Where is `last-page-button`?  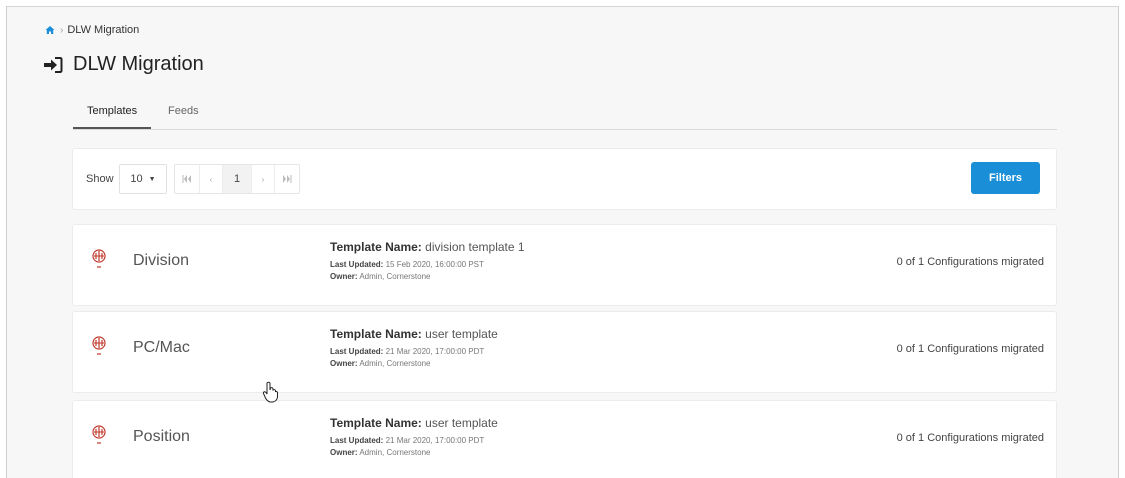
last-page-button is located at coordinates (287, 179).